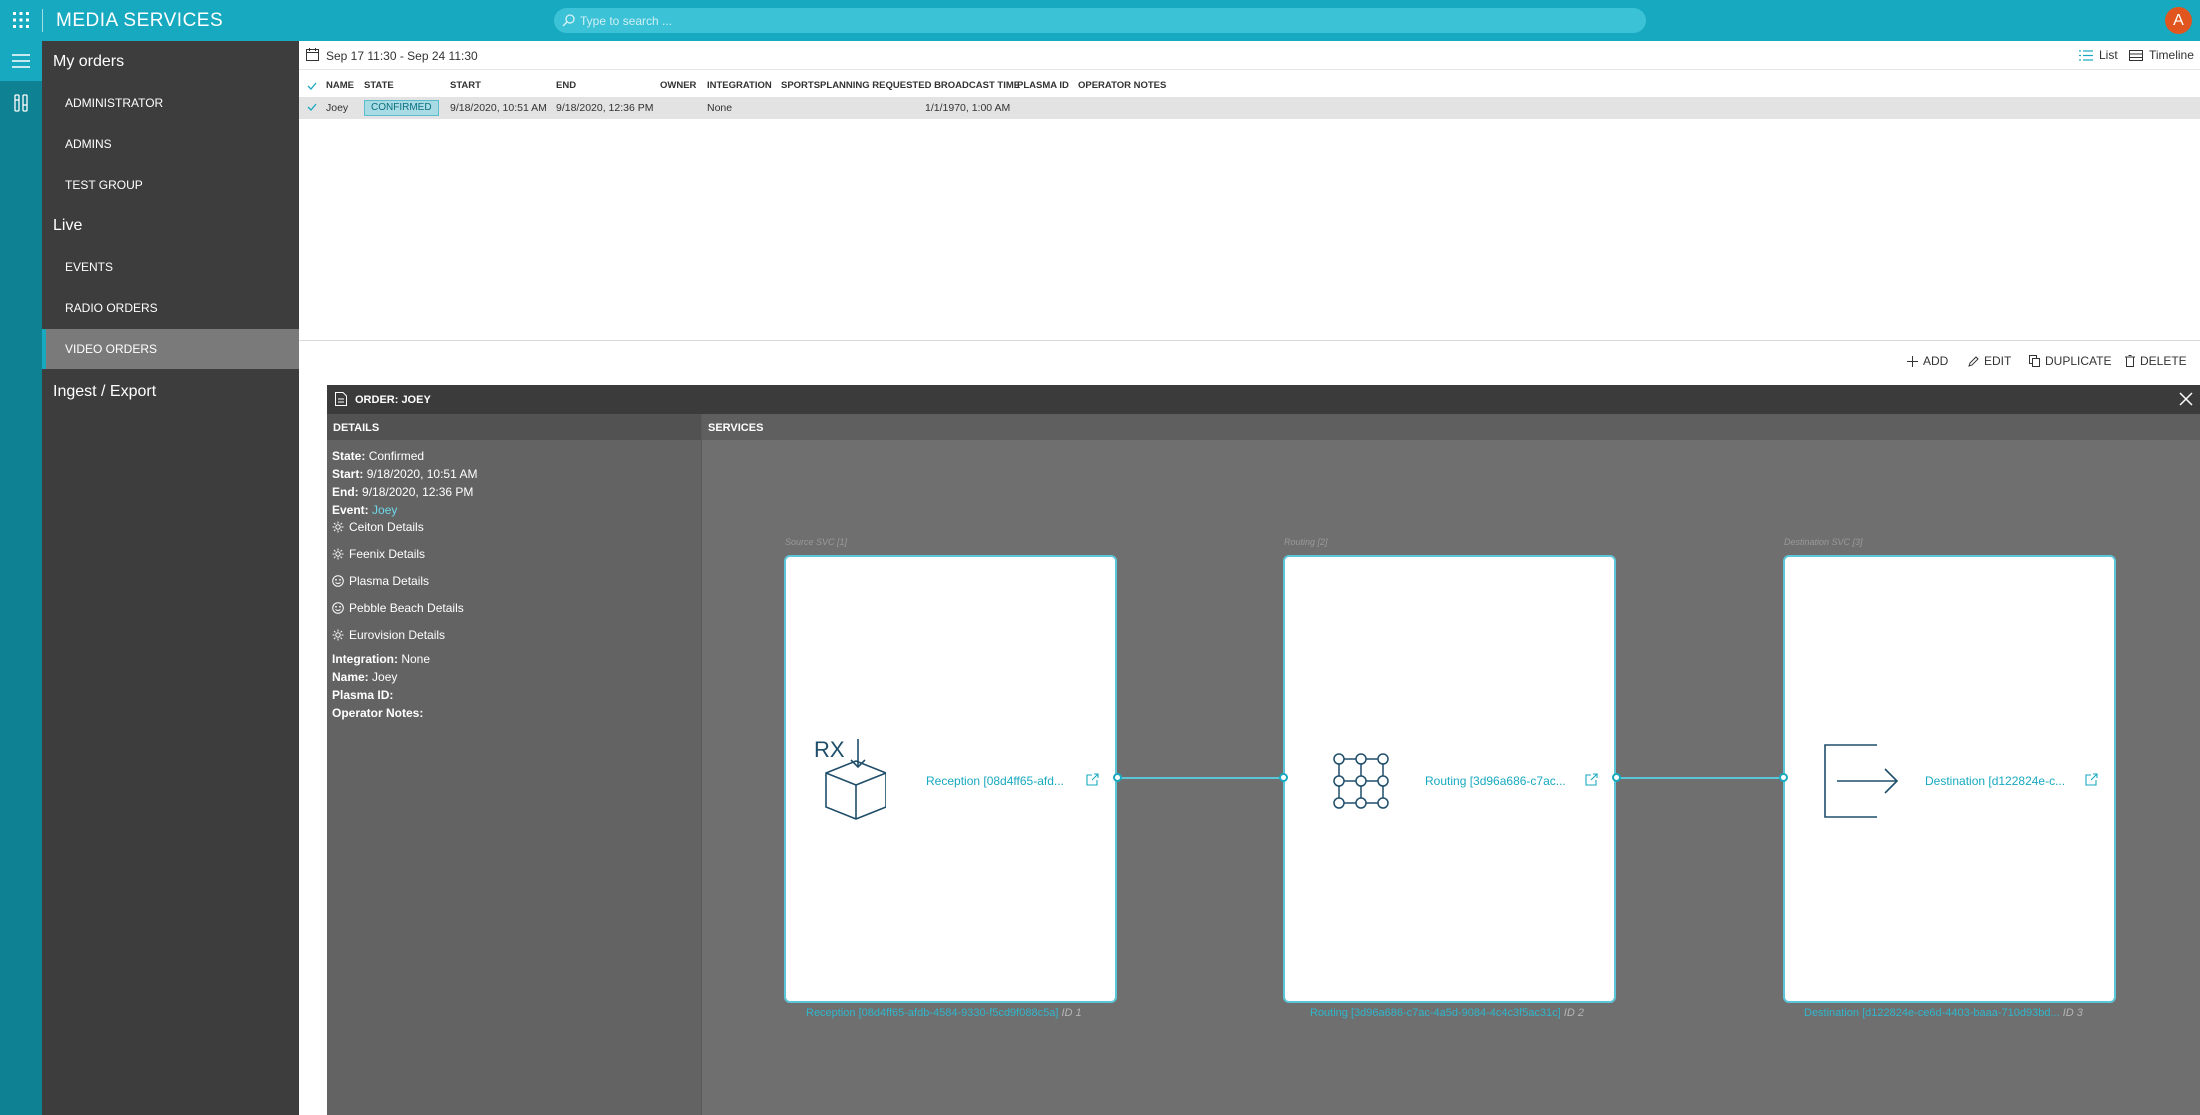  What do you see at coordinates (341, 399) in the screenshot?
I see `document-icon` at bounding box center [341, 399].